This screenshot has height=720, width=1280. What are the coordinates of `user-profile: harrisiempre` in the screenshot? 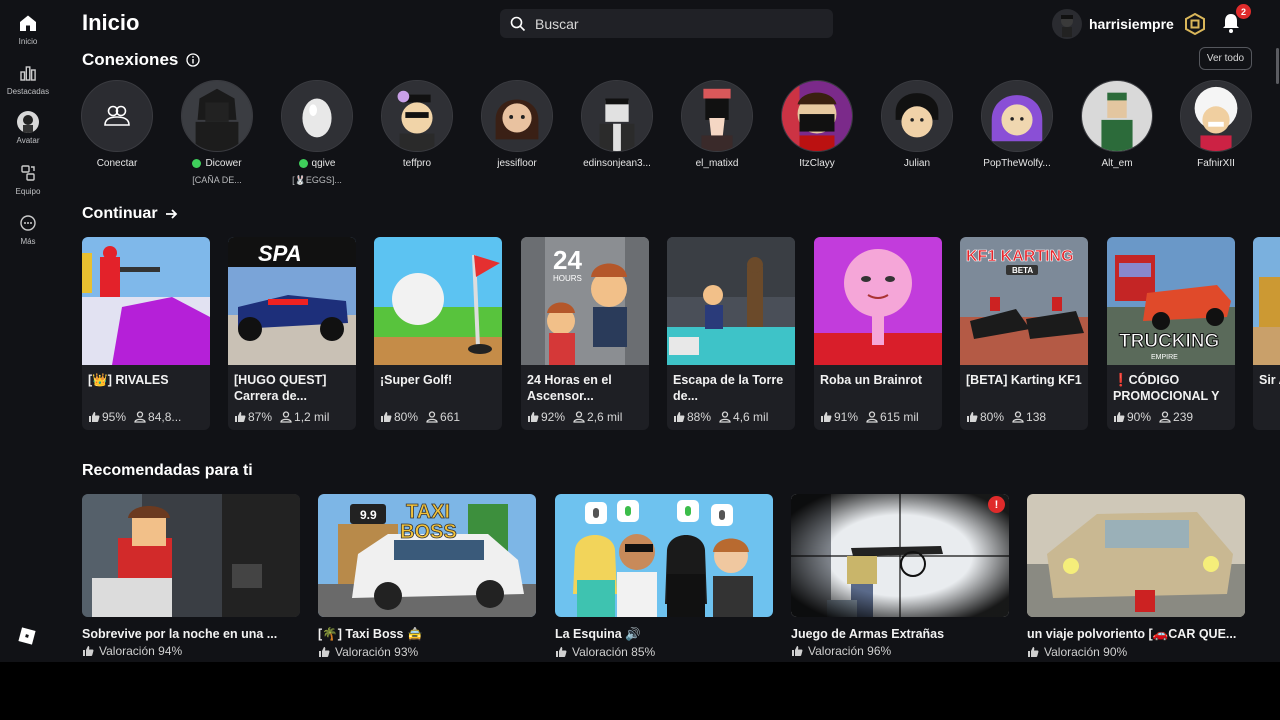 It's located at (1129, 24).